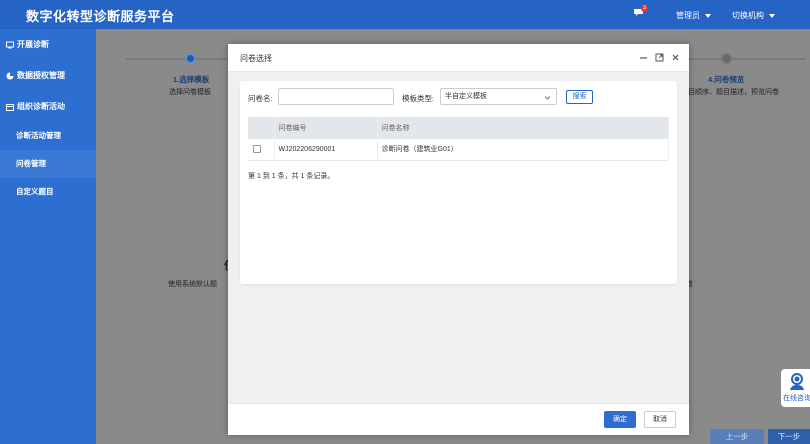 The image size is (810, 444). What do you see at coordinates (10, 107) in the screenshot?
I see `calendar-icon` at bounding box center [10, 107].